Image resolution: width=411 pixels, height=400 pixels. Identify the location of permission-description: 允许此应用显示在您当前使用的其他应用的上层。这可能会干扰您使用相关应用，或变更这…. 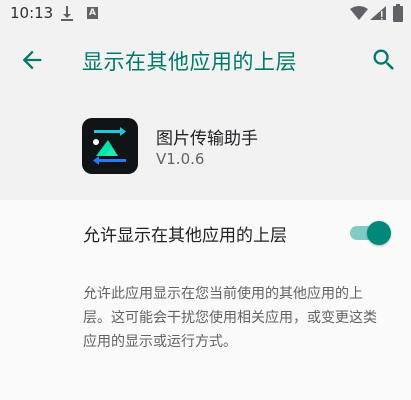
(230, 318).